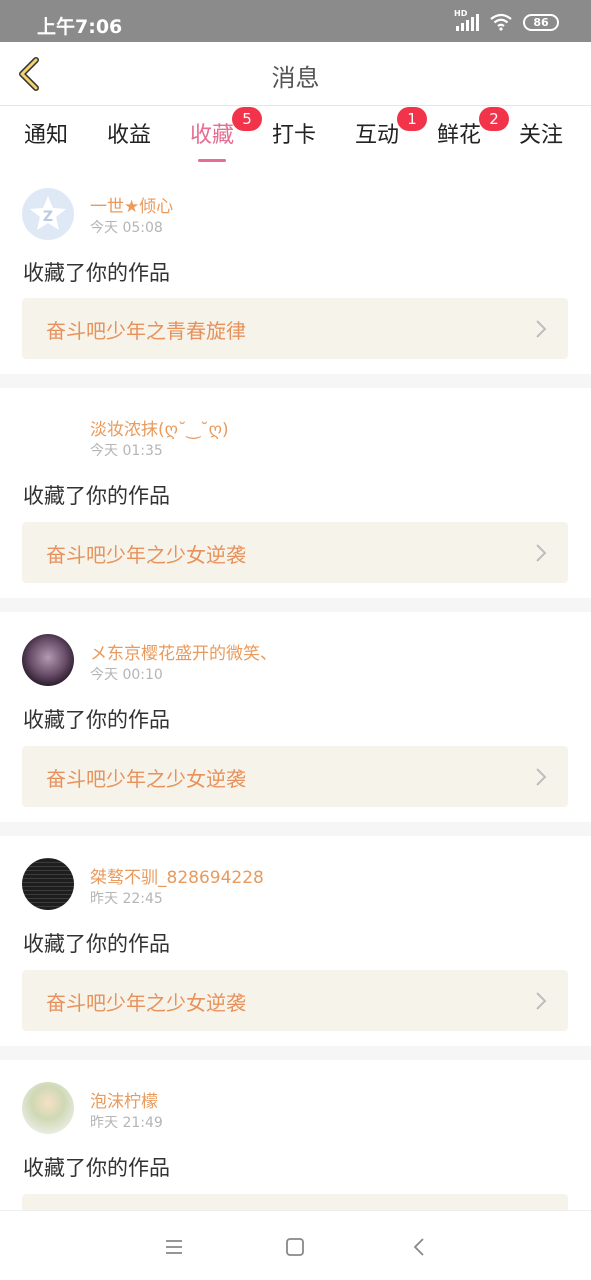 The width and height of the screenshot is (591, 1280). I want to click on tab-label: 通知, so click(46, 135).